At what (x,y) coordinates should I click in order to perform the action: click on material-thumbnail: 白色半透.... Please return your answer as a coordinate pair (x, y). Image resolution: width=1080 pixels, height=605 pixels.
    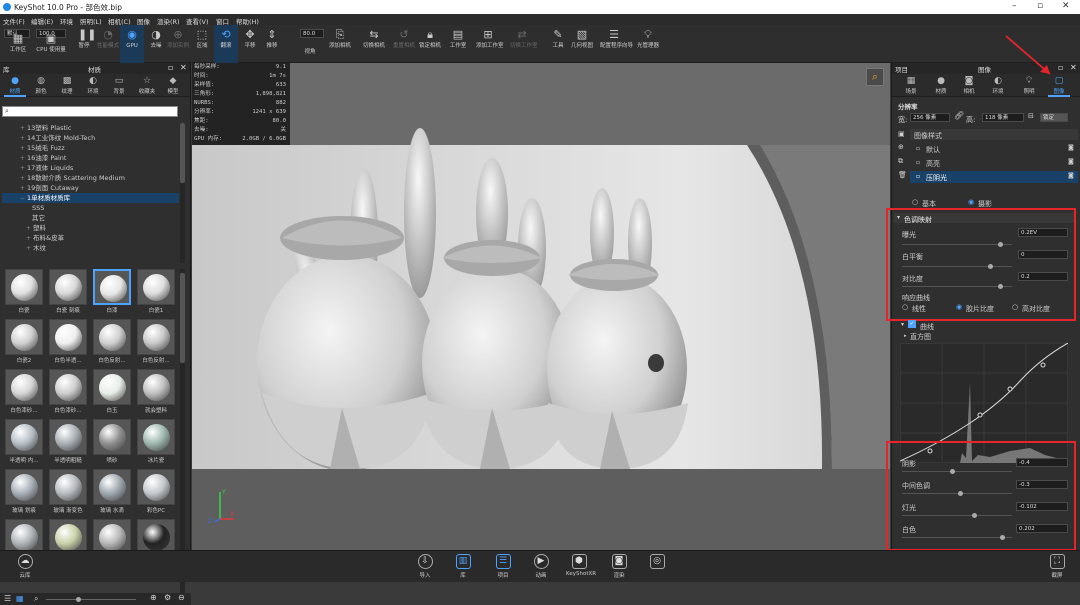
    Looking at the image, I should click on (68, 342).